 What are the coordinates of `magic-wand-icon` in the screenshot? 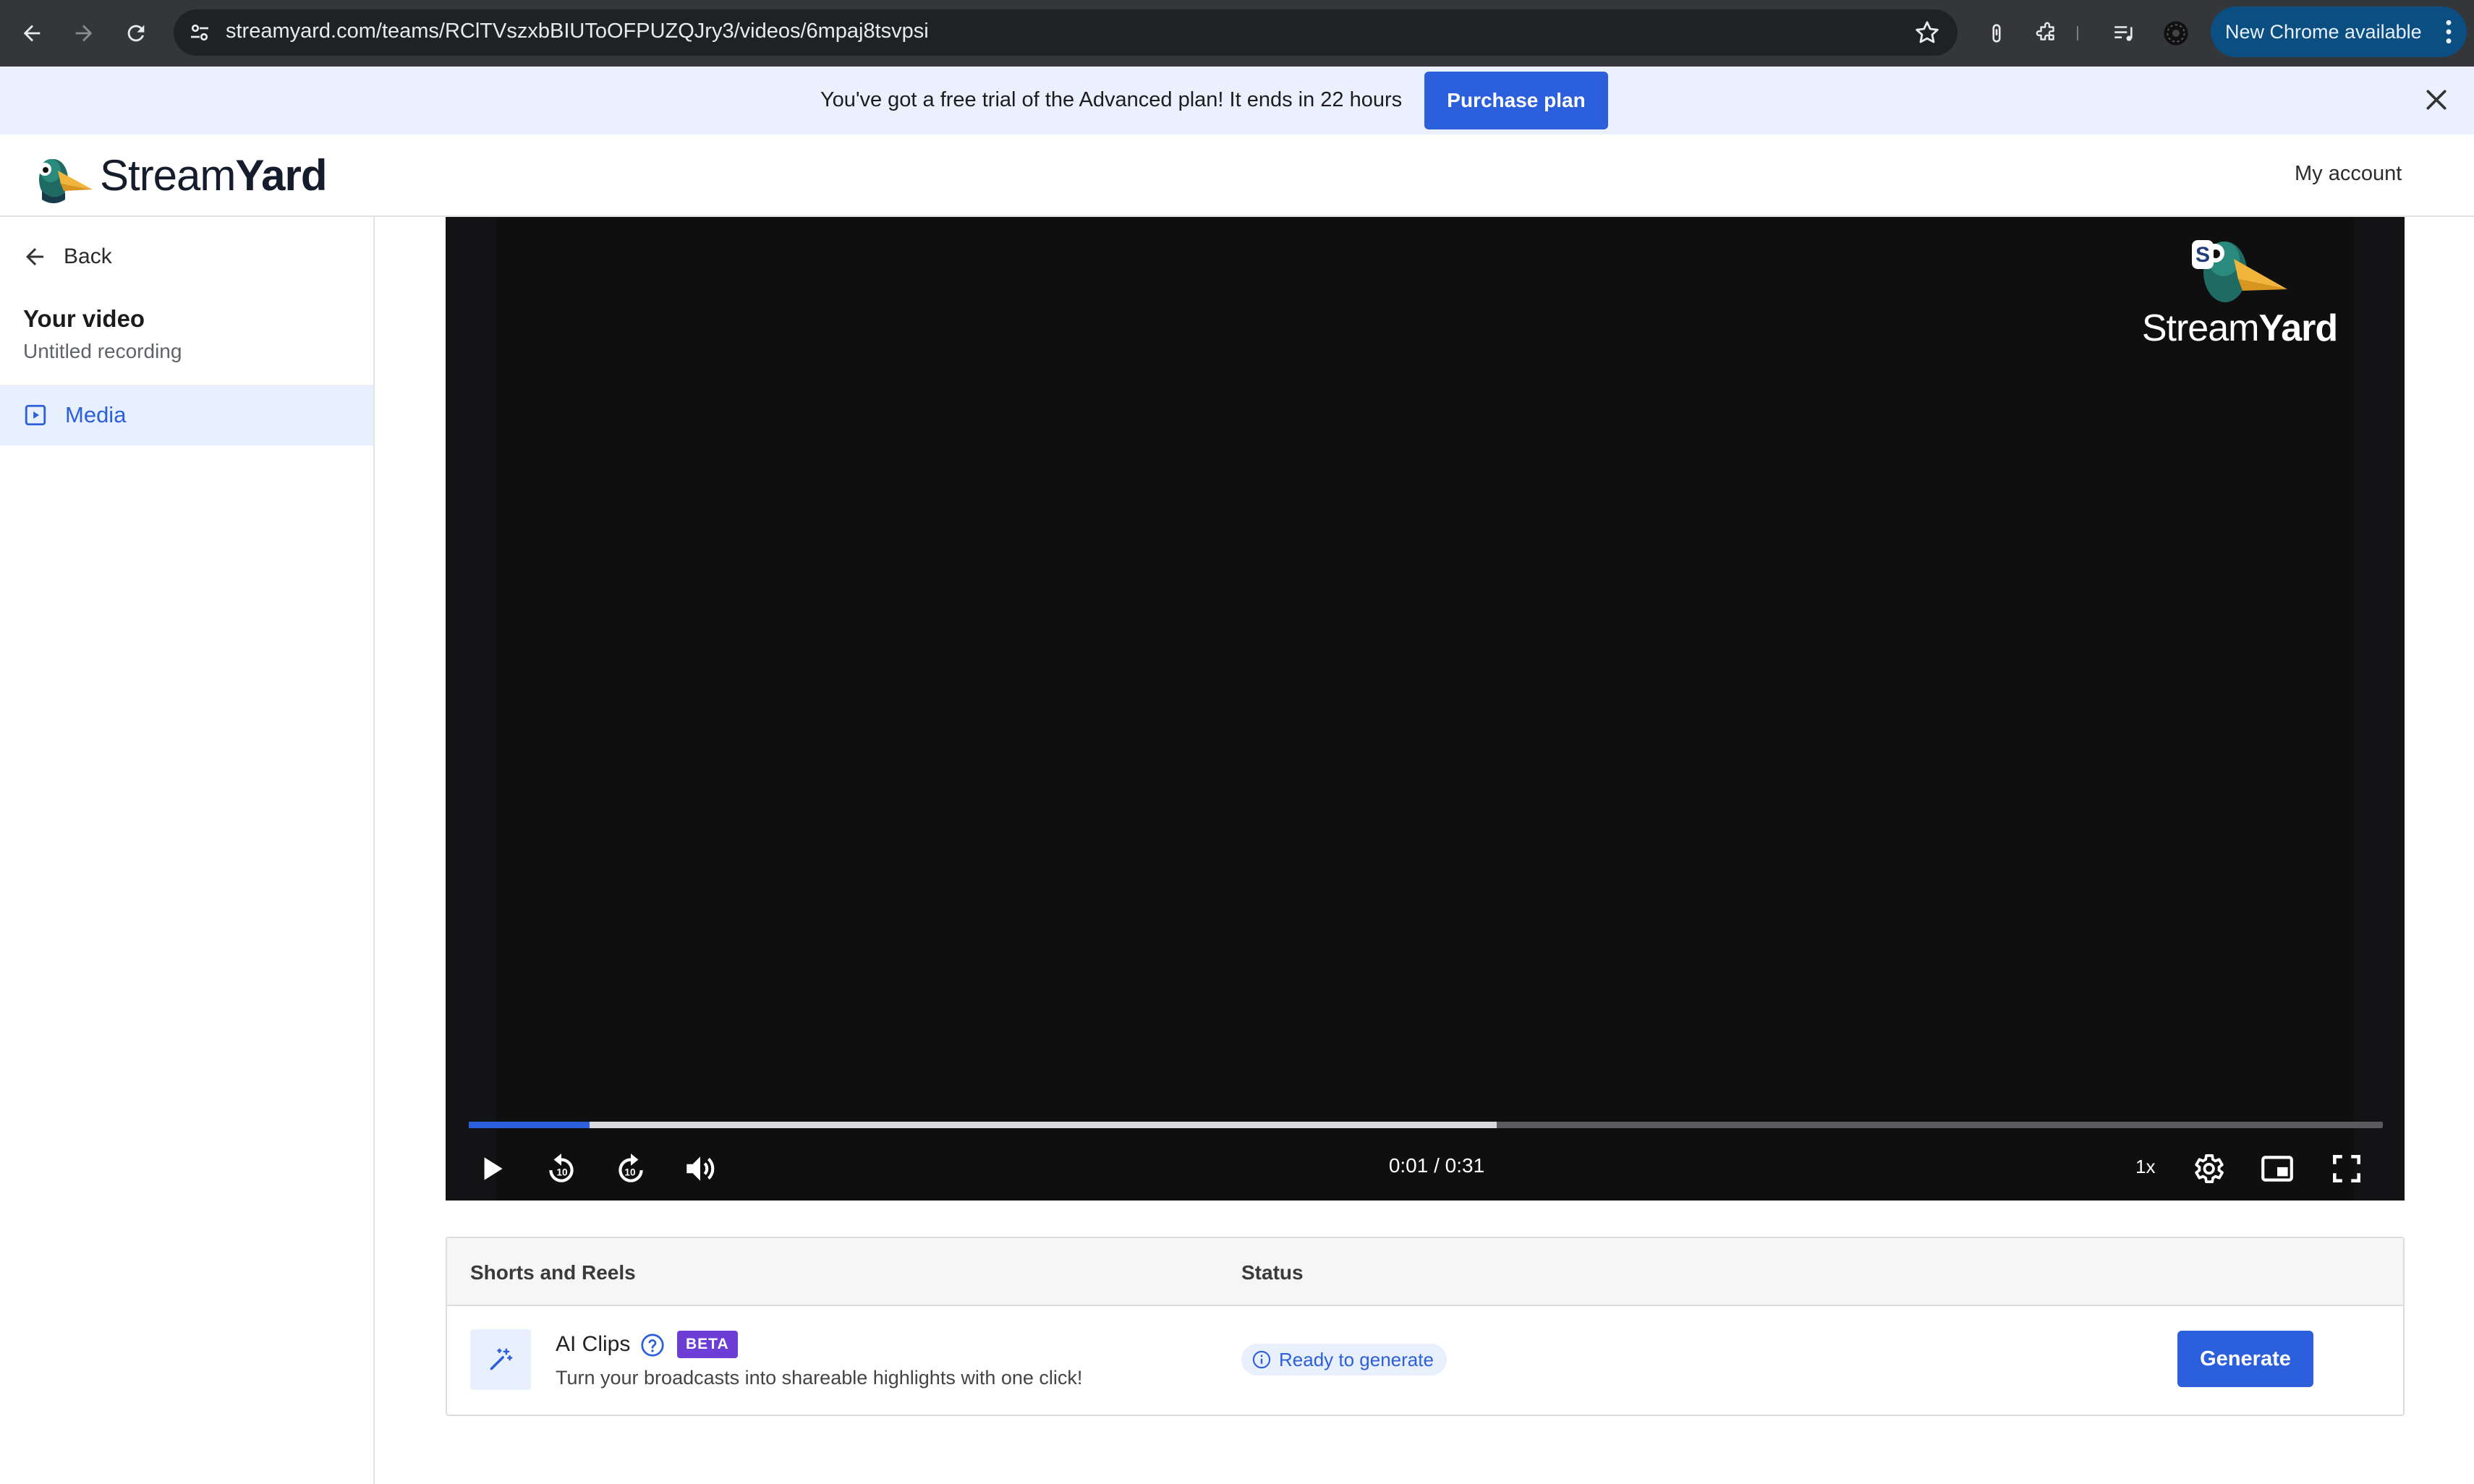 It's located at (501, 1359).